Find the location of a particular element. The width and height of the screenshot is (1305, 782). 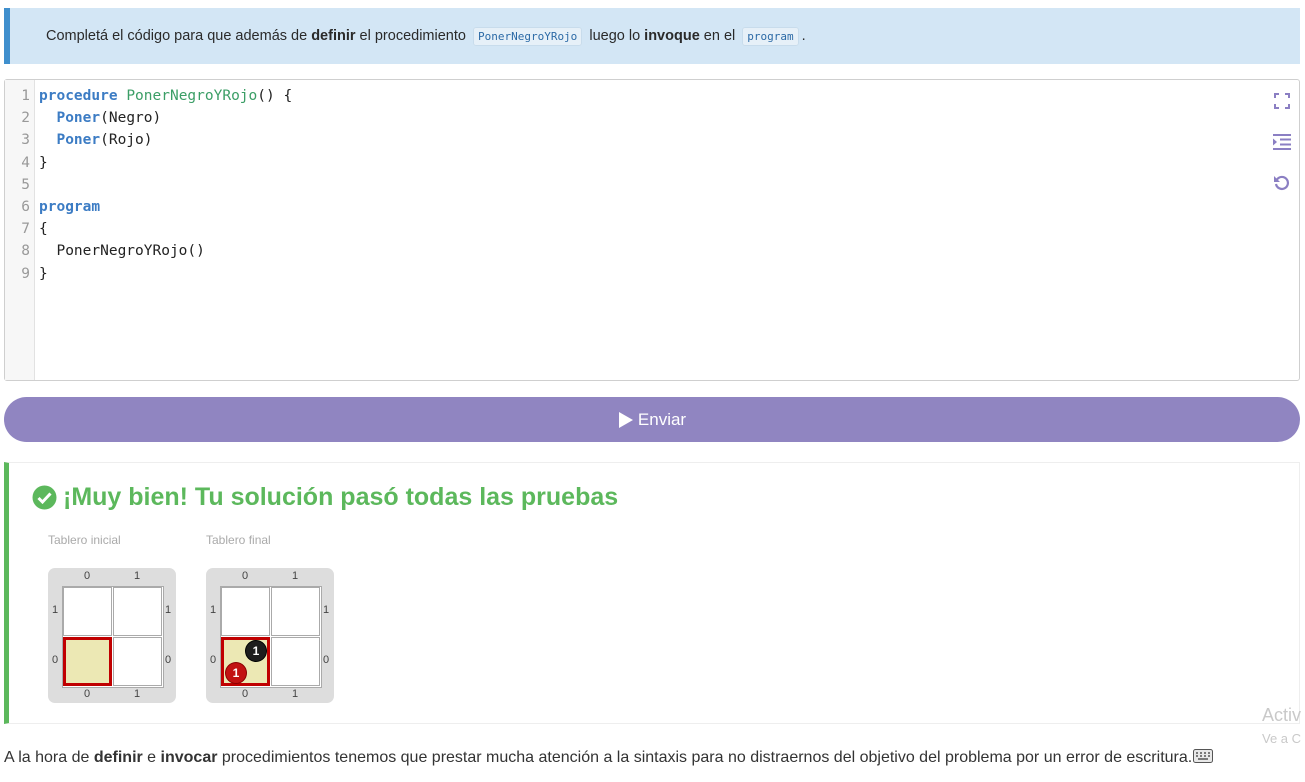

board-cell-selected is located at coordinates (87, 661).